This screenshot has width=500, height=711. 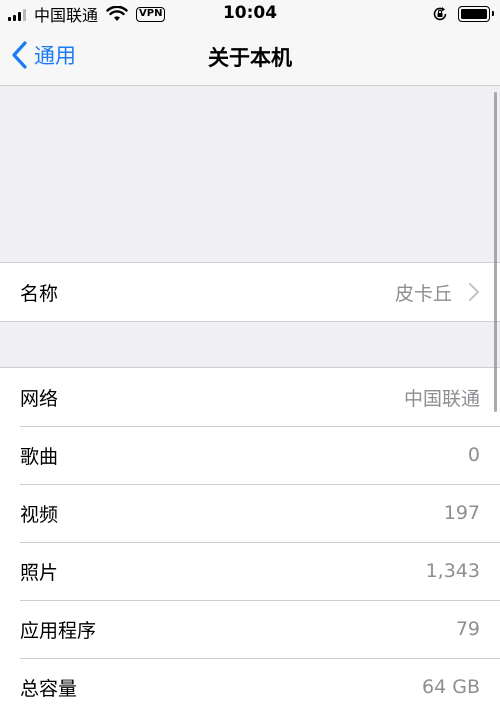 I want to click on chevron-right-icon, so click(x=474, y=292).